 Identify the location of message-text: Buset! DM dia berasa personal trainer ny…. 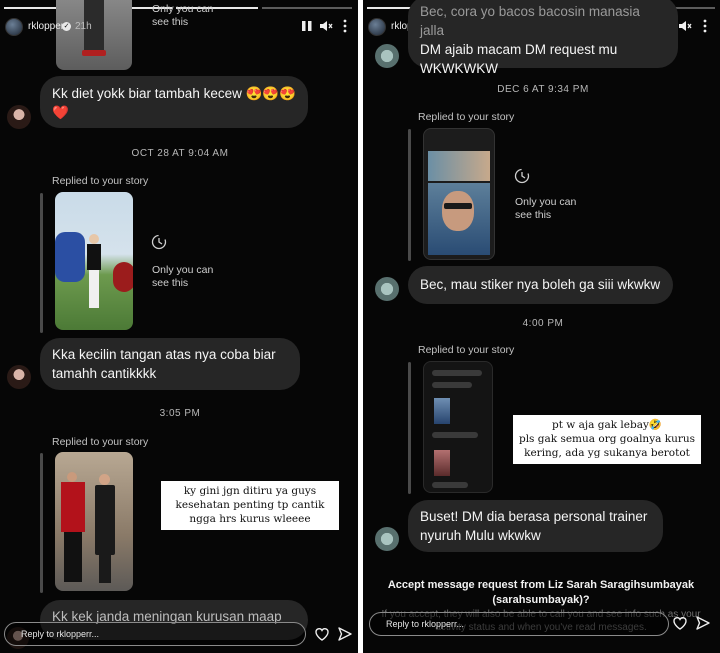
(534, 526).